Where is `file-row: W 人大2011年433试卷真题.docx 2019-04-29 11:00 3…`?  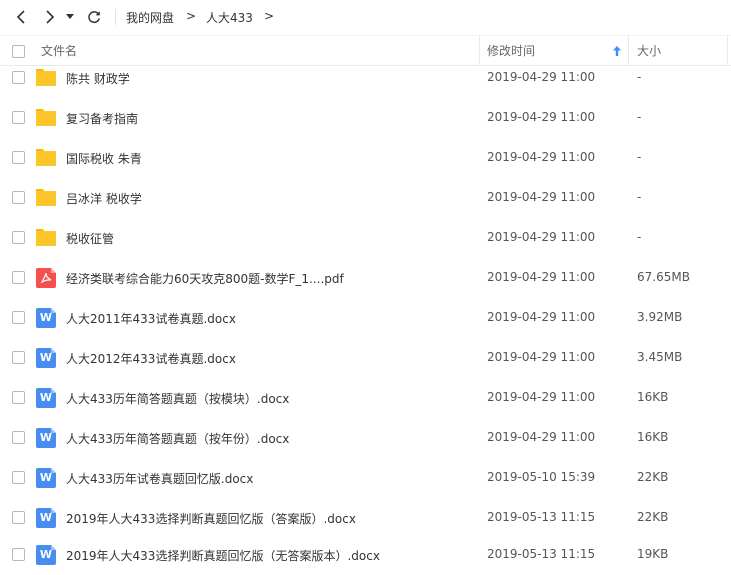
file-row: W 人大2011年433试卷真题.docx 2019-04-29 11:00 3… is located at coordinates (365, 318).